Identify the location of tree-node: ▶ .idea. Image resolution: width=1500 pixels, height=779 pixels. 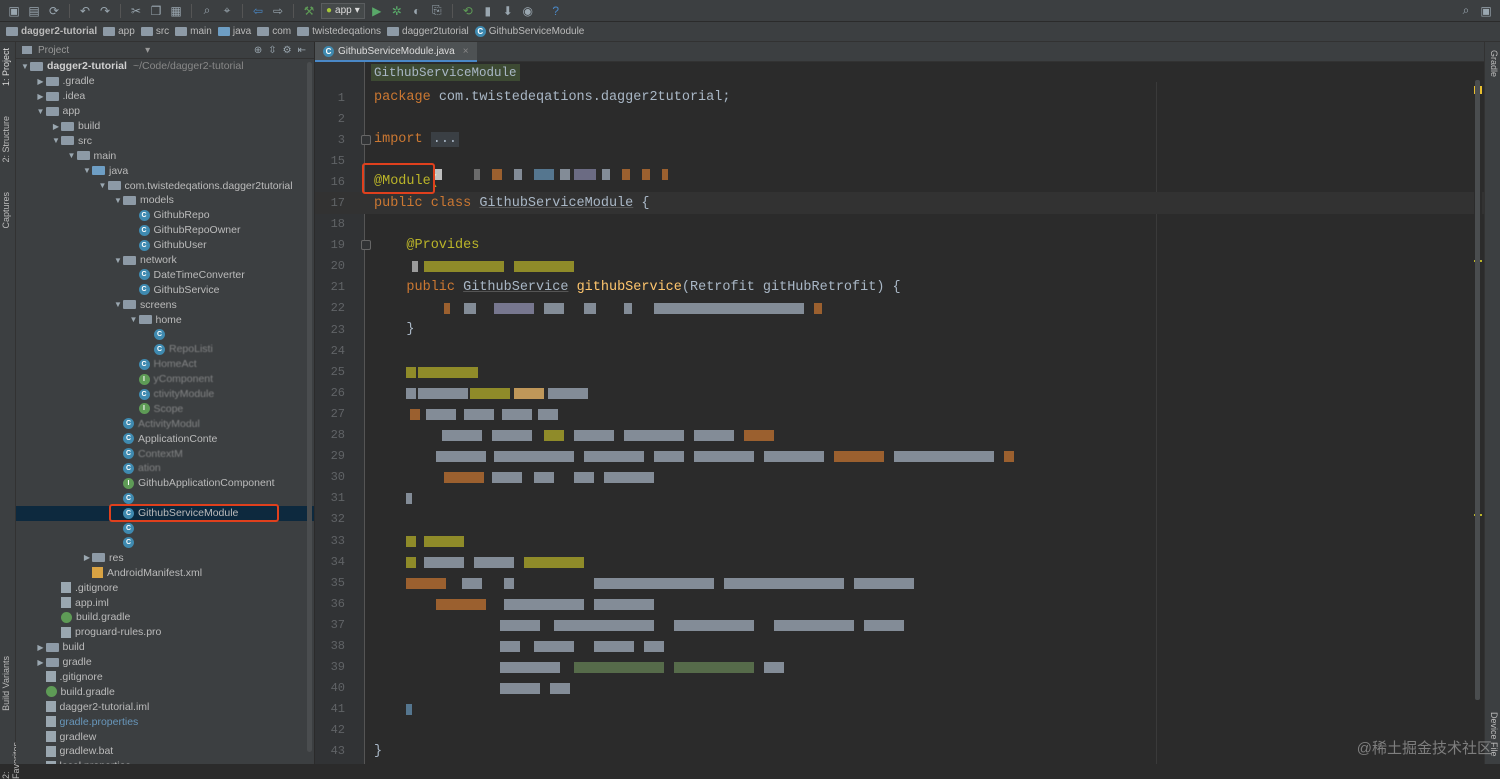
(165, 96).